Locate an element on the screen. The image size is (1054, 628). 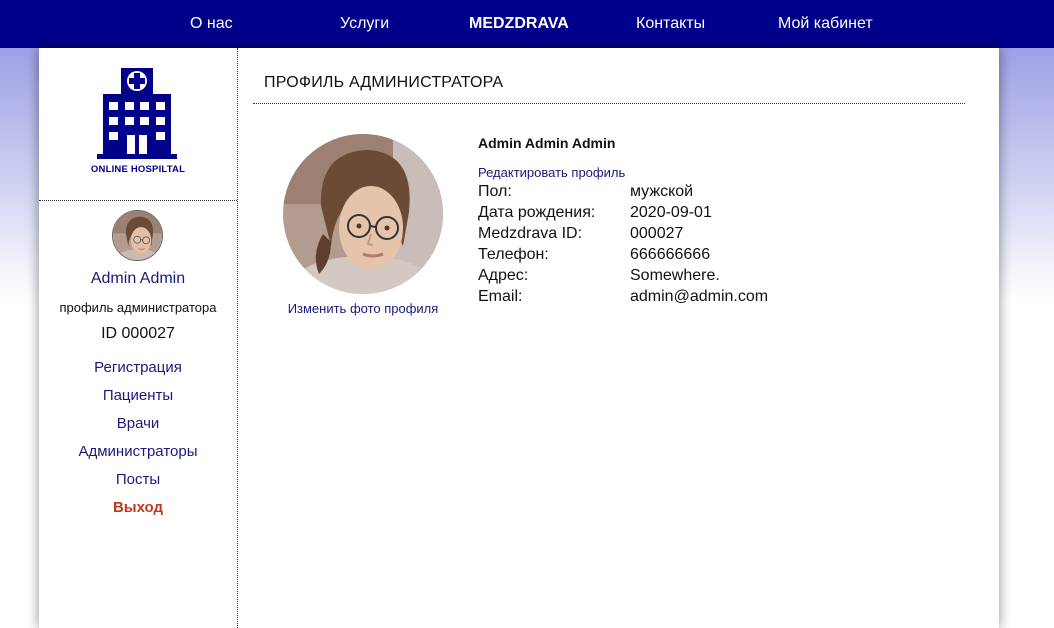
nav-about: О нас is located at coordinates (211, 24).